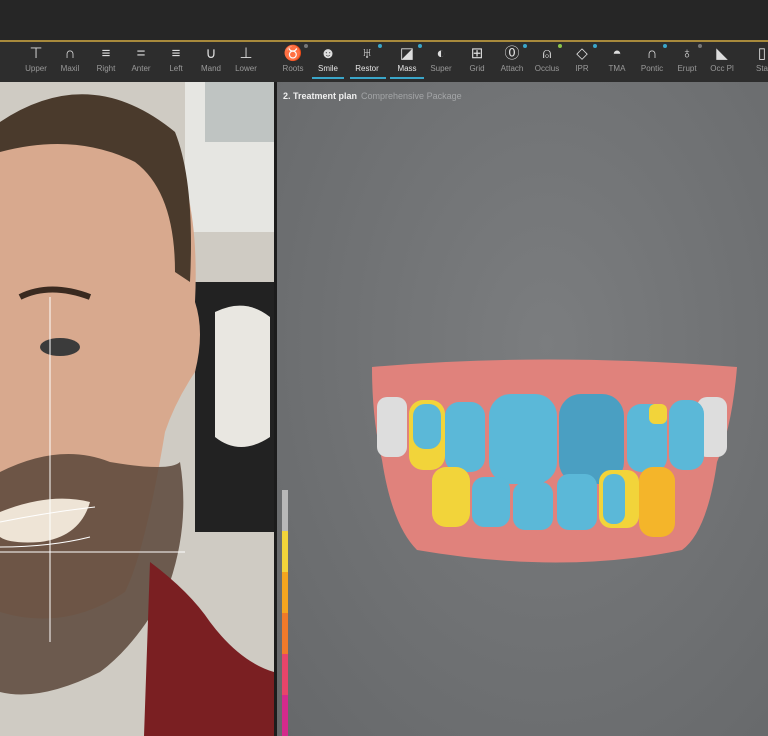  I want to click on toolbar-label: Maxil, so click(70, 68).